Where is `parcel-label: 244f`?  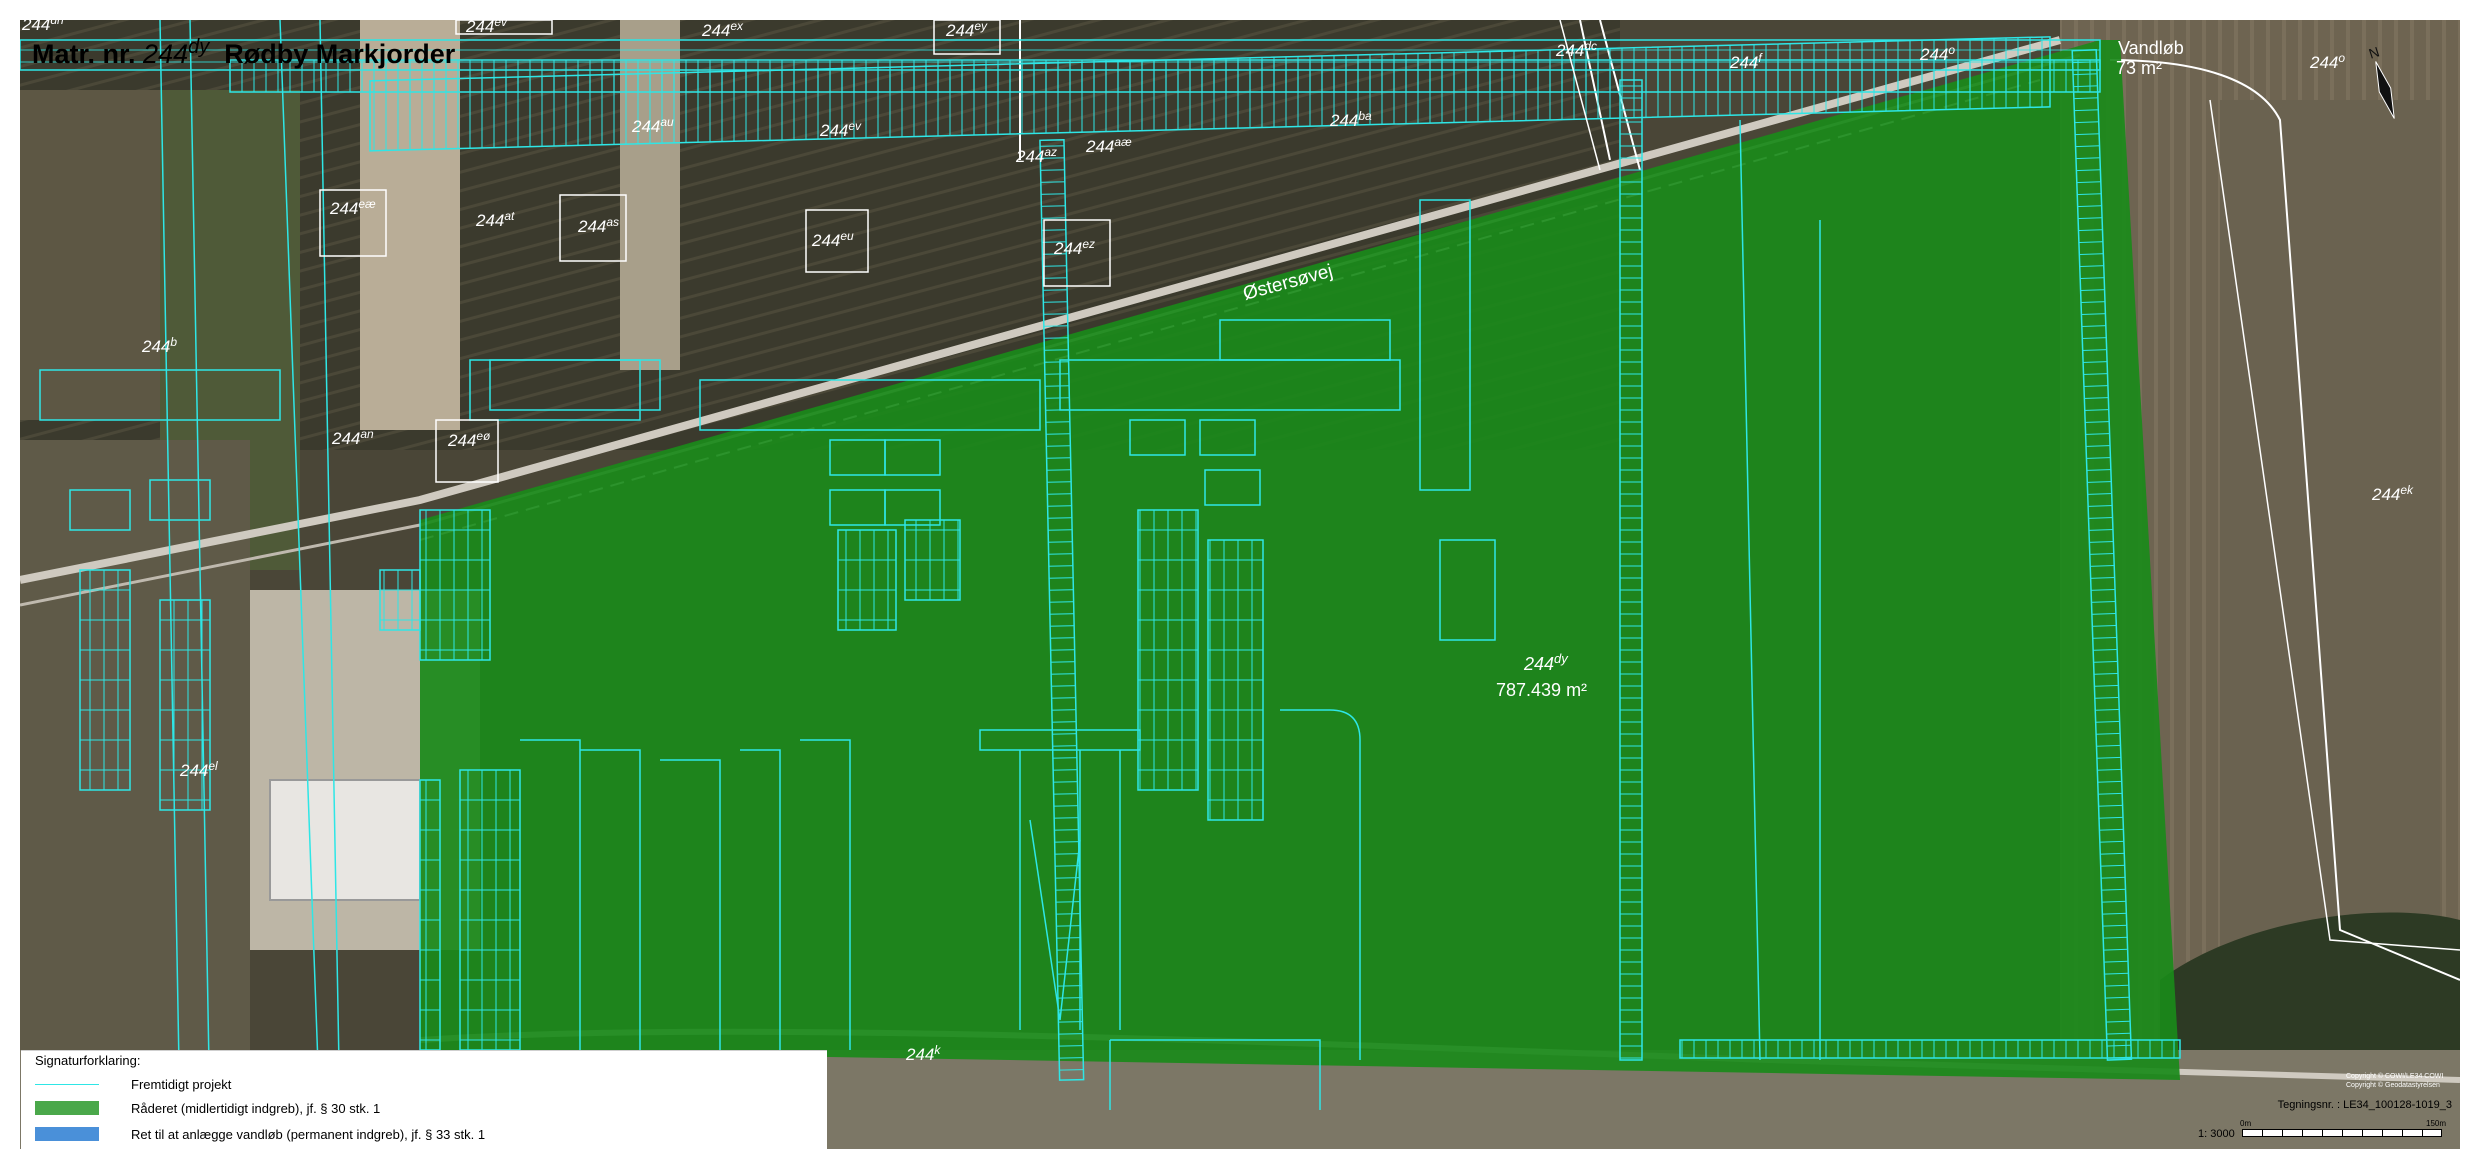 parcel-label: 244f is located at coordinates (1746, 61).